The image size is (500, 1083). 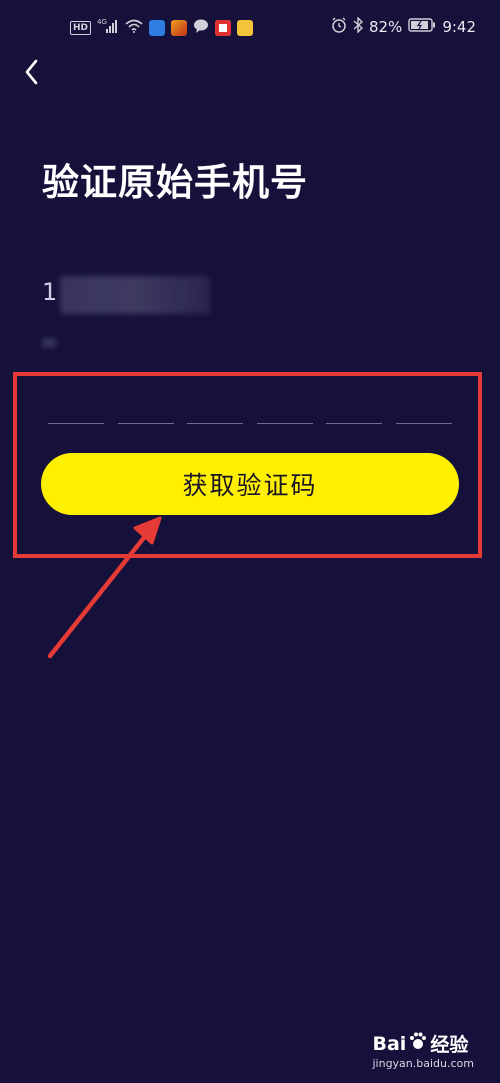 What do you see at coordinates (389, 1043) in the screenshot?
I see `watermark-brand: Bai` at bounding box center [389, 1043].